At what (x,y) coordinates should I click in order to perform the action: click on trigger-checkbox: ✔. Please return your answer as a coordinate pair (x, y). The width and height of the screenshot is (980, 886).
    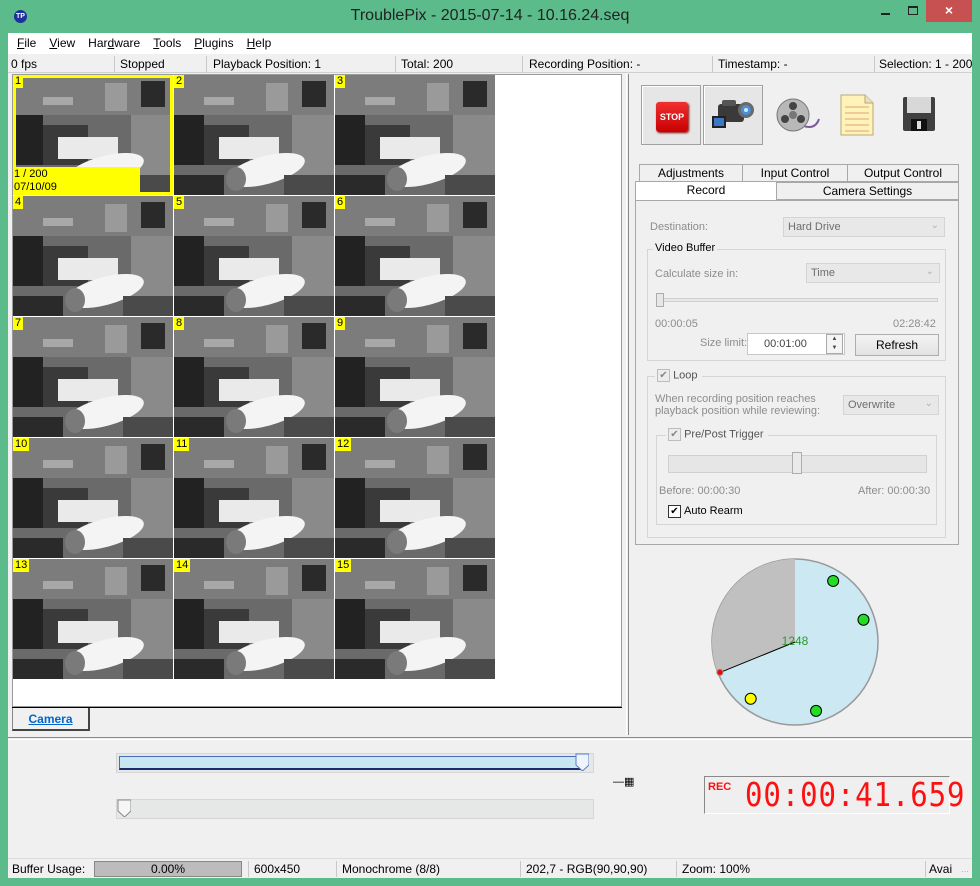
    Looking at the image, I should click on (674, 434).